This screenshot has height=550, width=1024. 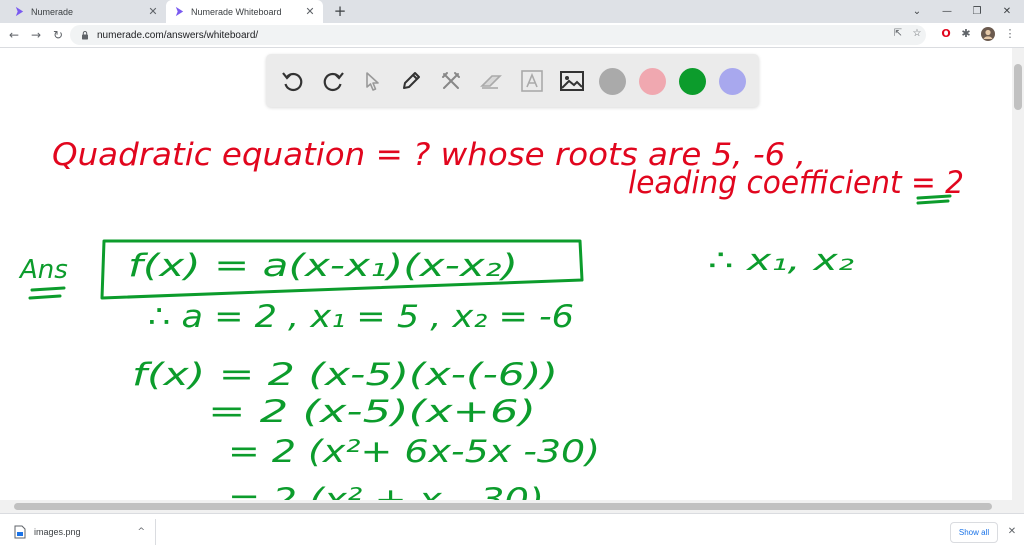 What do you see at coordinates (946, 34) in the screenshot?
I see `opera-extension-icon: O` at bounding box center [946, 34].